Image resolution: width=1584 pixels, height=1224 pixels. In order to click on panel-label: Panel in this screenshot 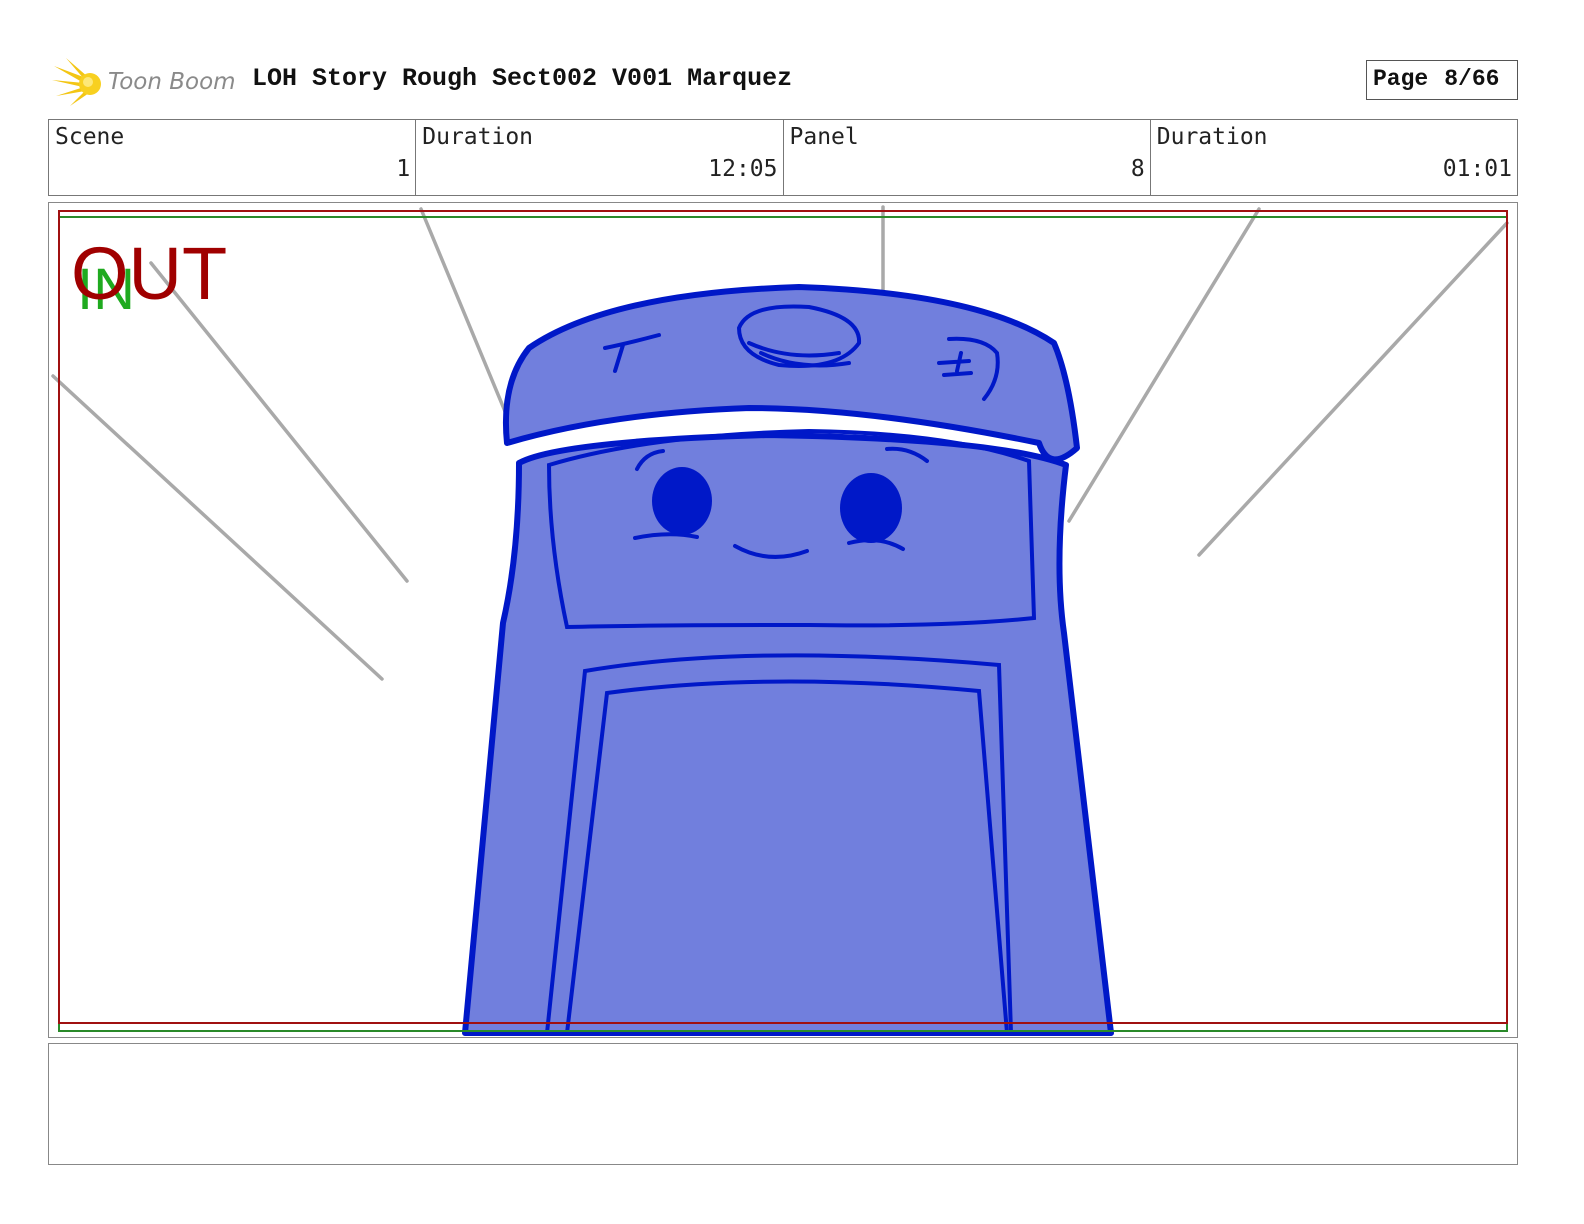, I will do `click(824, 137)`.